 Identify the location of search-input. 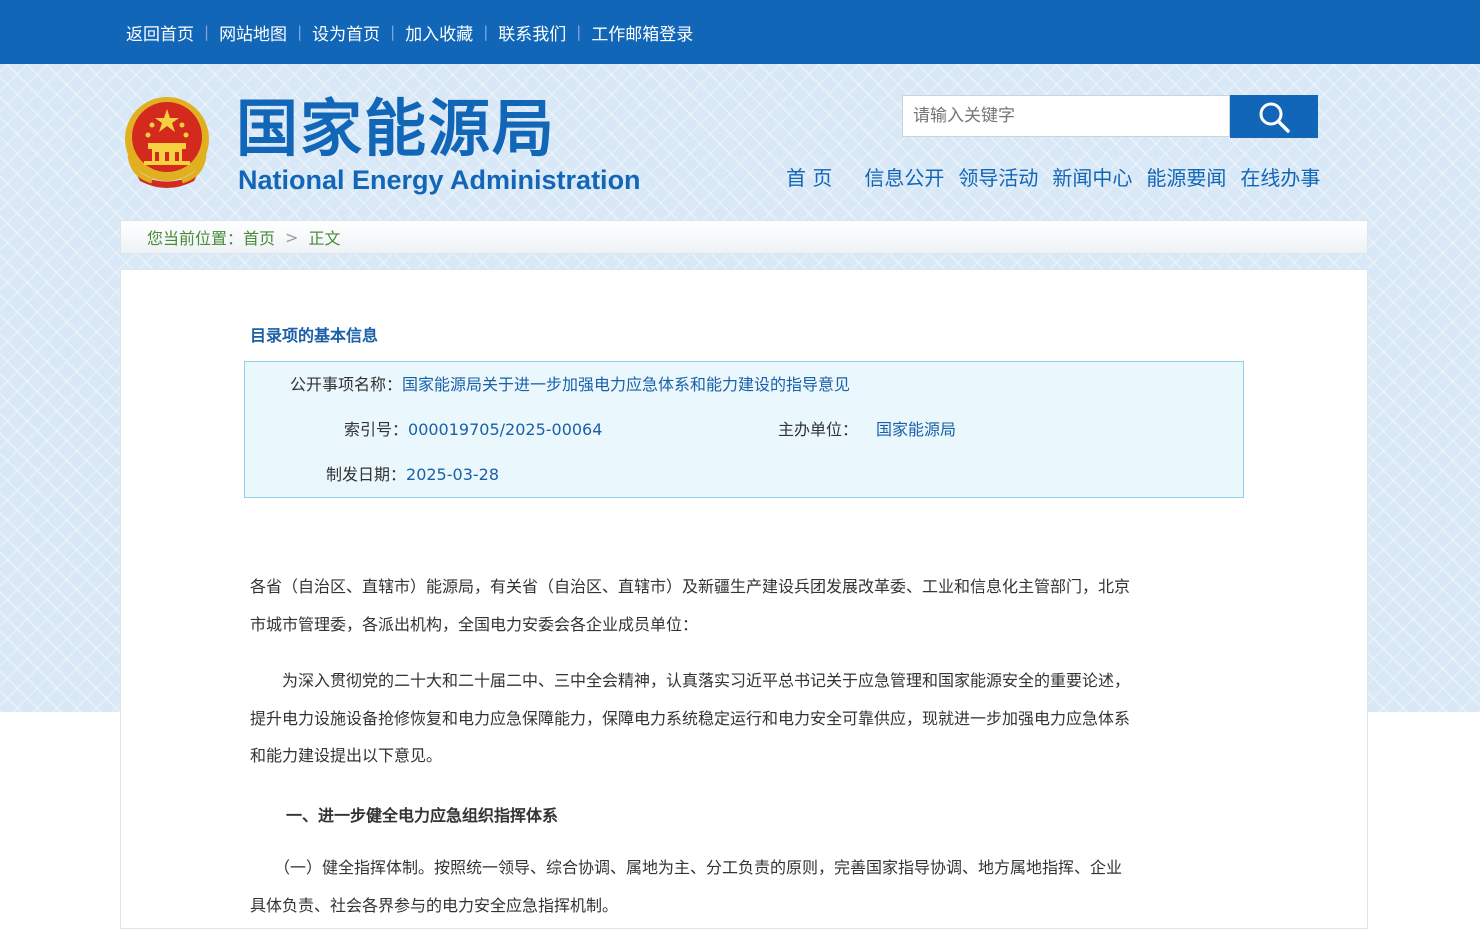
(1066, 116).